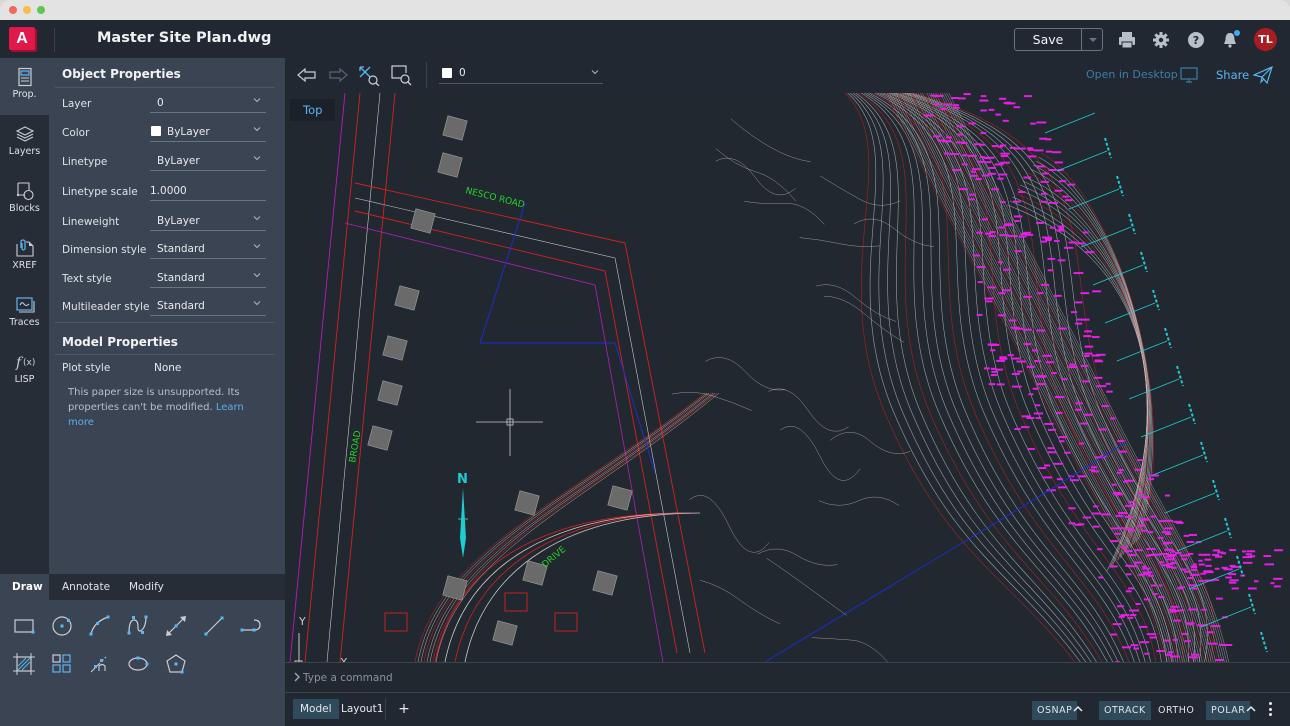  Describe the element at coordinates (1132, 74) in the screenshot. I see `open-in-desktop-link: Open in Desktop` at that location.